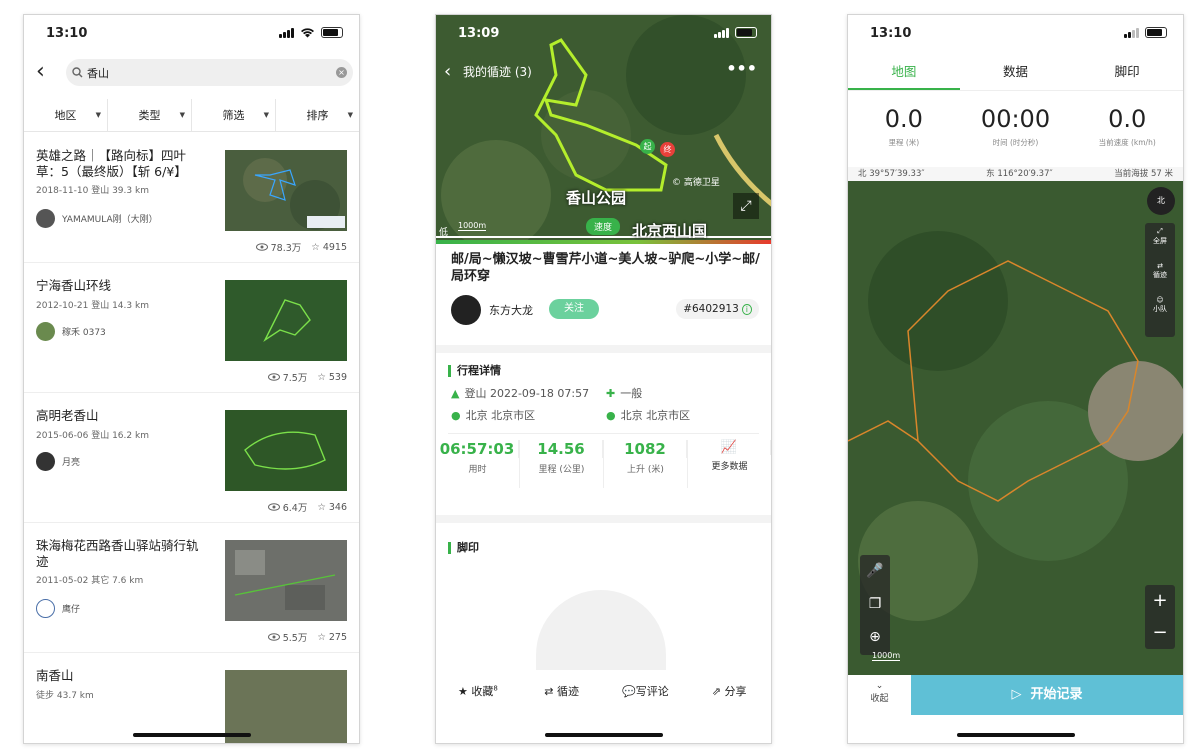  What do you see at coordinates (90, 581) in the screenshot?
I see `track-meta: 2011-05-02 其它 7.6 km` at bounding box center [90, 581].